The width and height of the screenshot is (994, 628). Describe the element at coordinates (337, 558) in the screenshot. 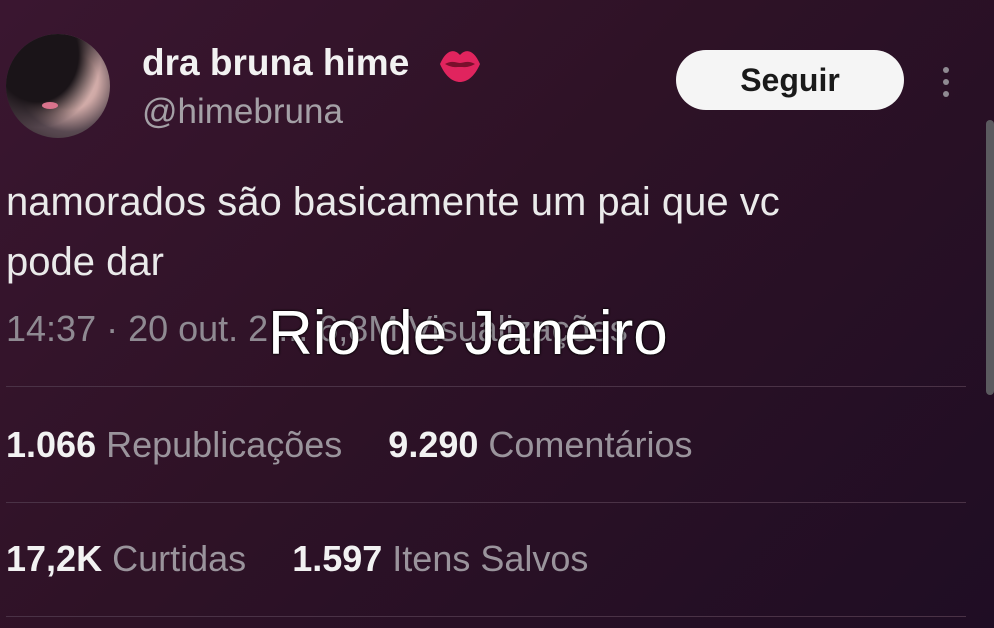

I see `saves-count: 1.597` at that location.